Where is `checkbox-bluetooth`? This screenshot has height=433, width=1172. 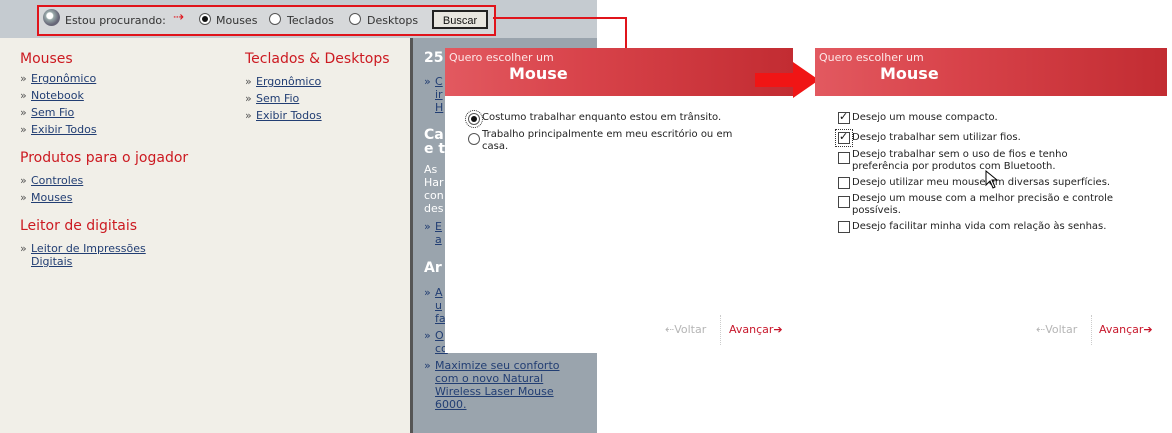
checkbox-bluetooth is located at coordinates (844, 158).